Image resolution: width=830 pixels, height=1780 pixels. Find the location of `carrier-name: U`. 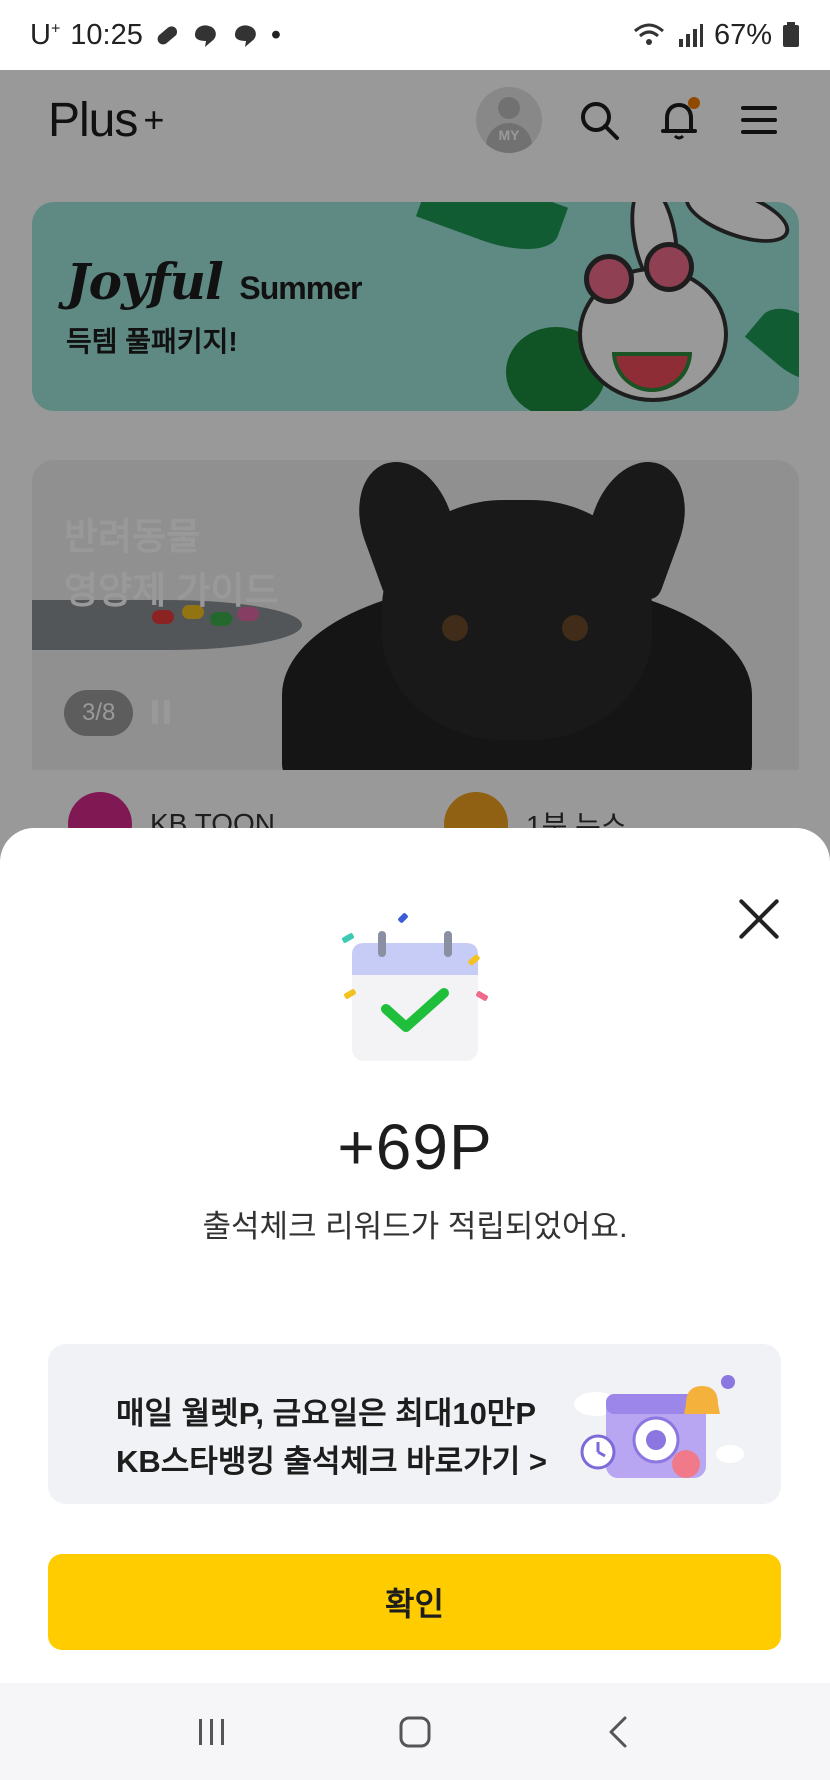

carrier-name: U is located at coordinates (40, 34).